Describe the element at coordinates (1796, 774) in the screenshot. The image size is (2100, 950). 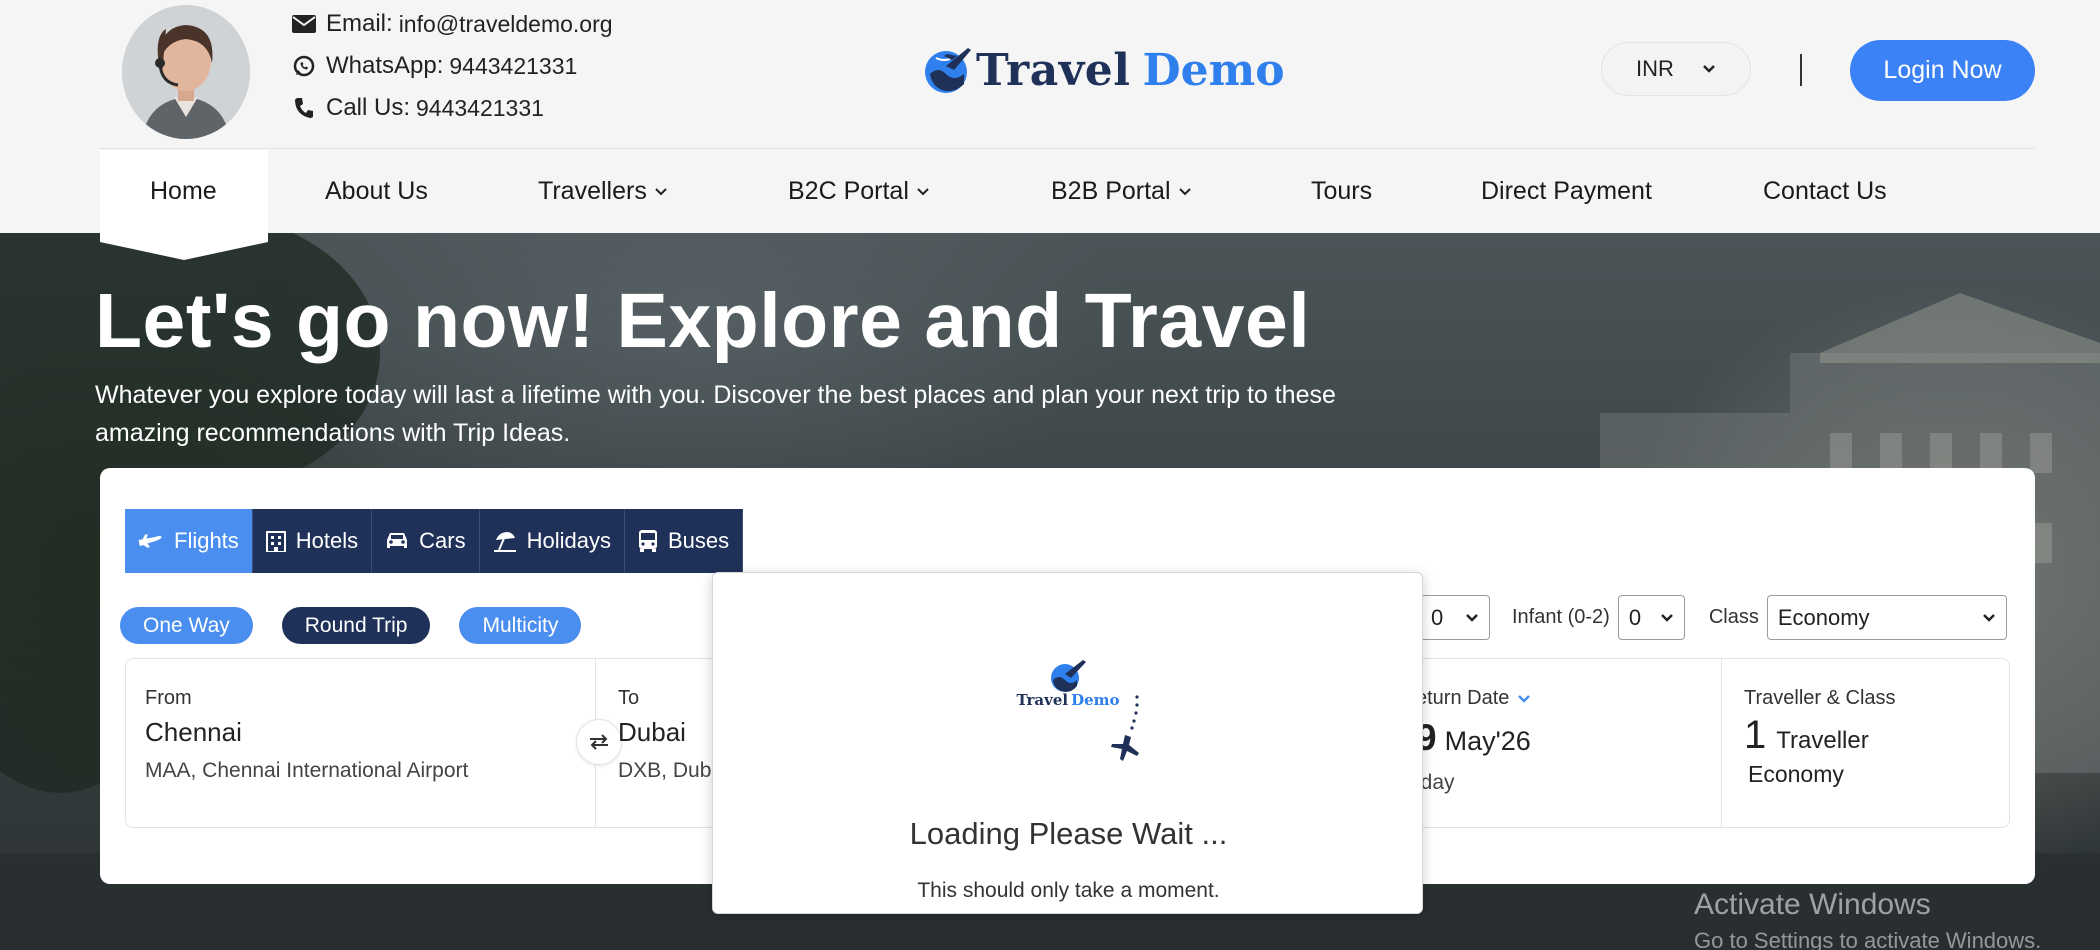
I see `traveller-class-value: Economy` at that location.